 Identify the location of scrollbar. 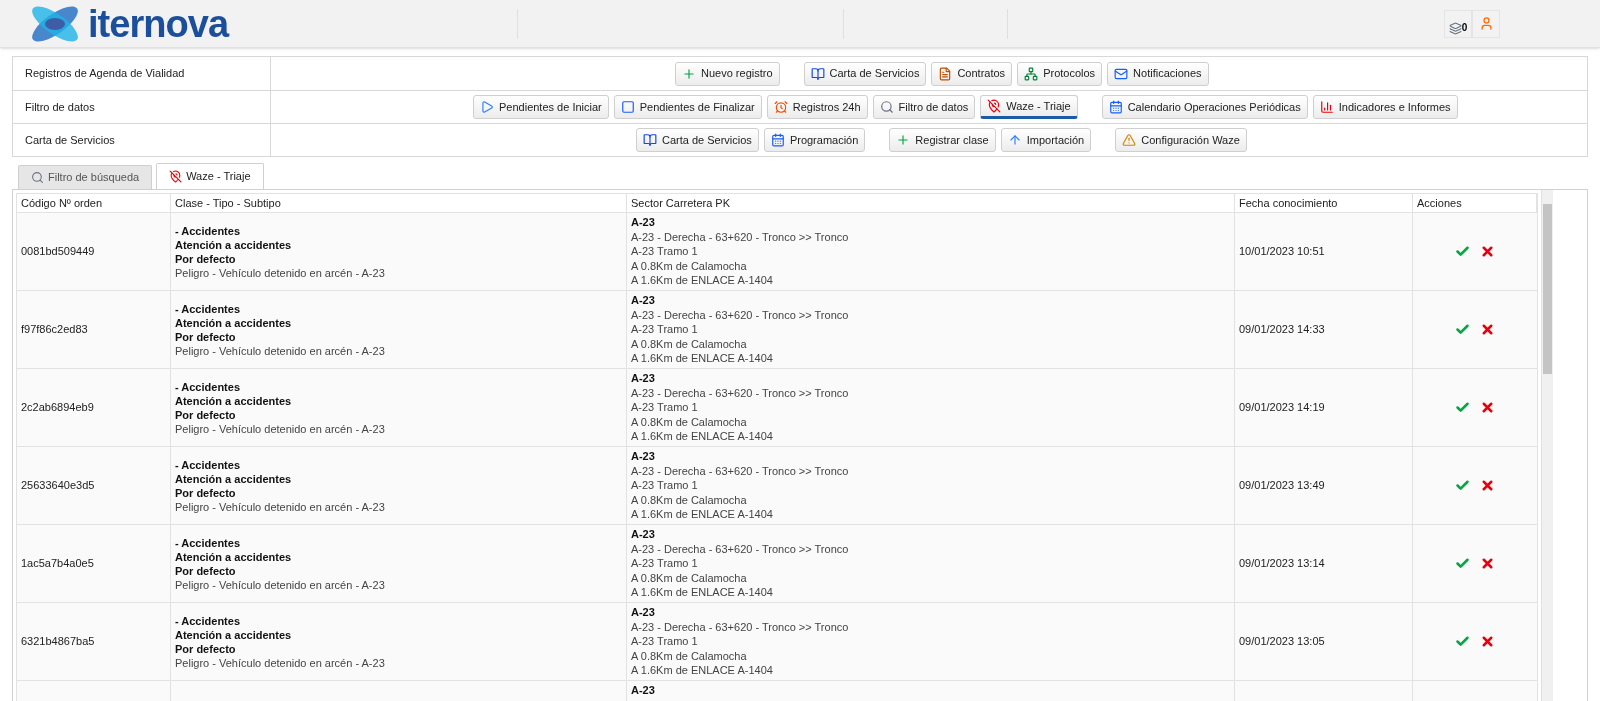
(1547, 445).